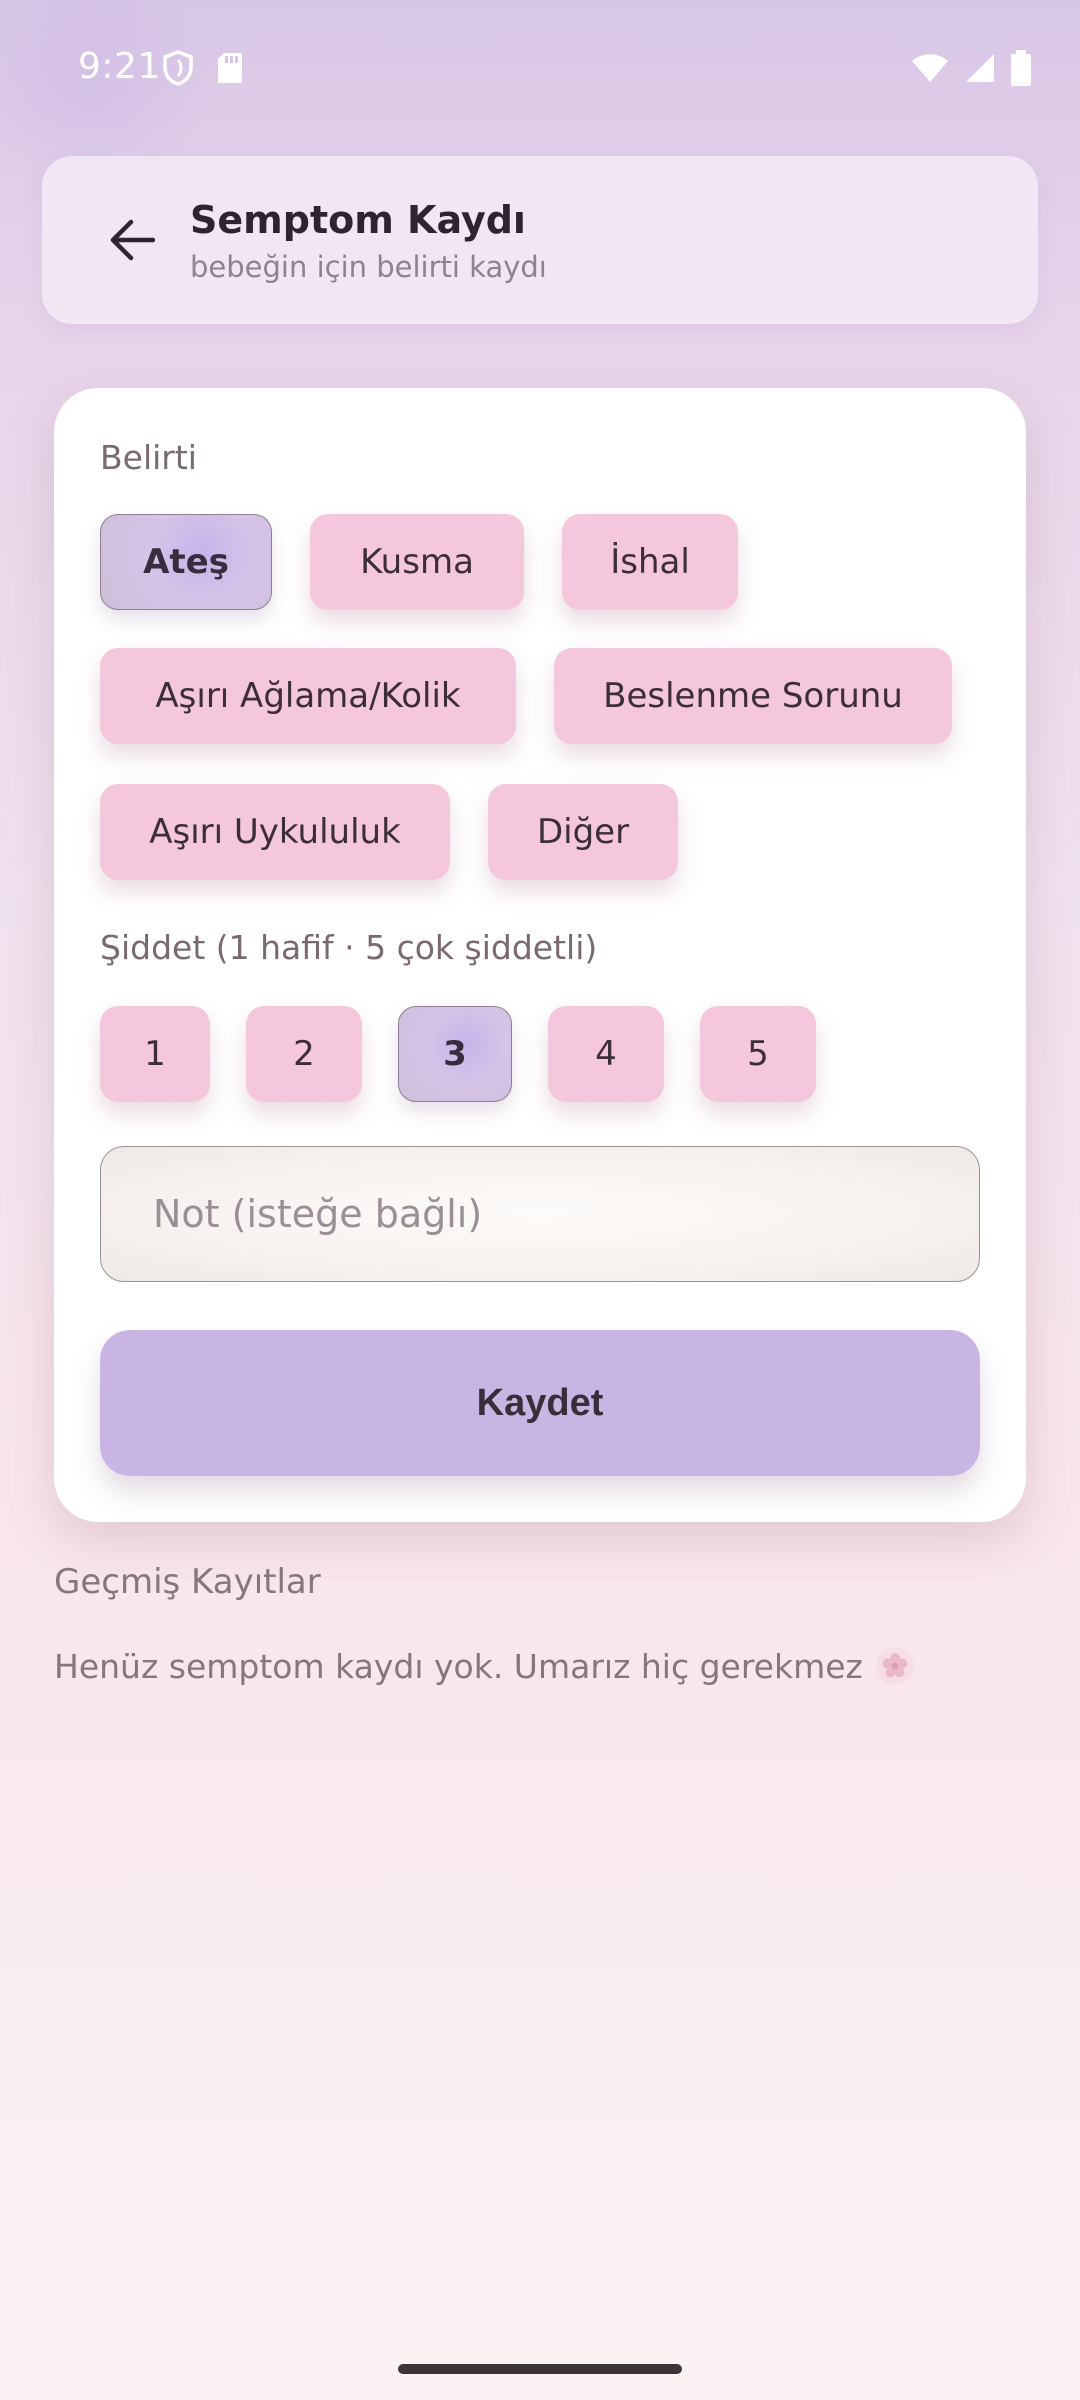 This screenshot has height=2400, width=1080. Describe the element at coordinates (540, 68) in the screenshot. I see `status-bar: 9:21` at that location.